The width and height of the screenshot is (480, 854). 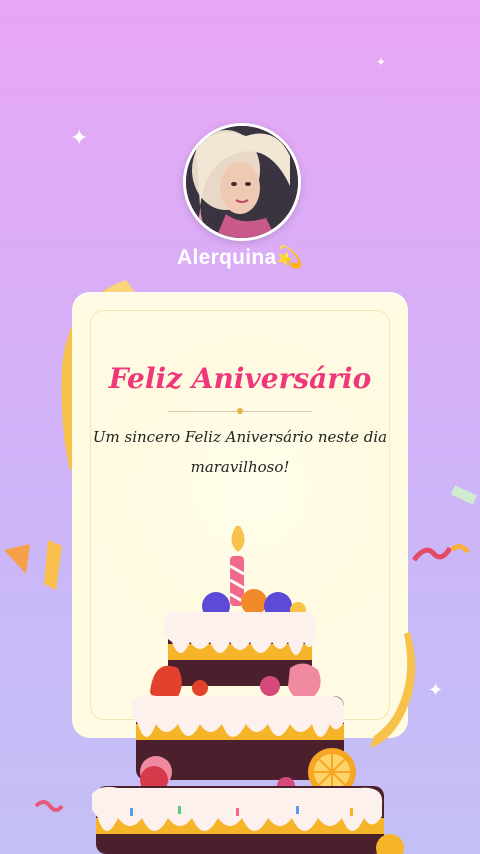 I want to click on avatar, so click(x=242, y=182).